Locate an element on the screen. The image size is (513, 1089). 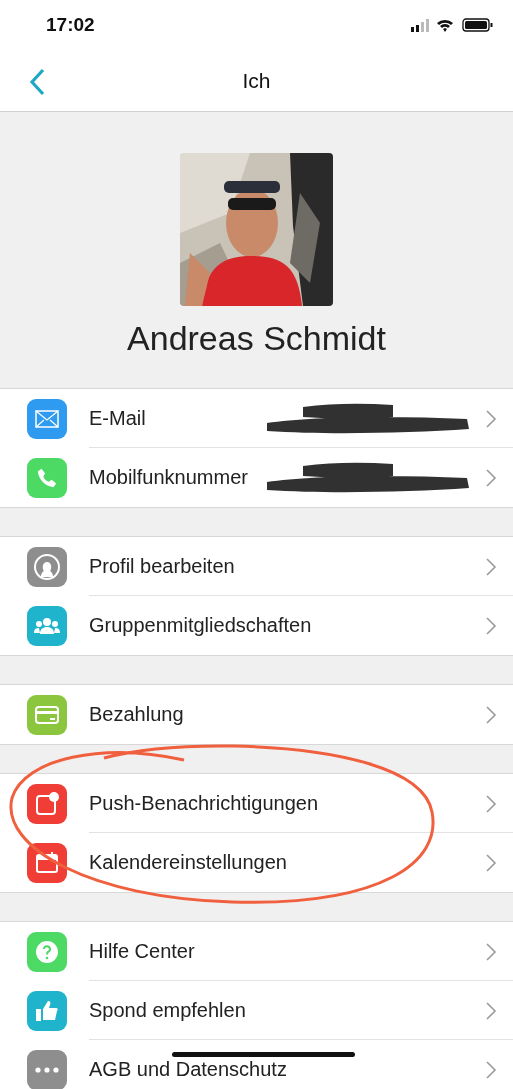
calendar-icon is located at coordinates (47, 862).